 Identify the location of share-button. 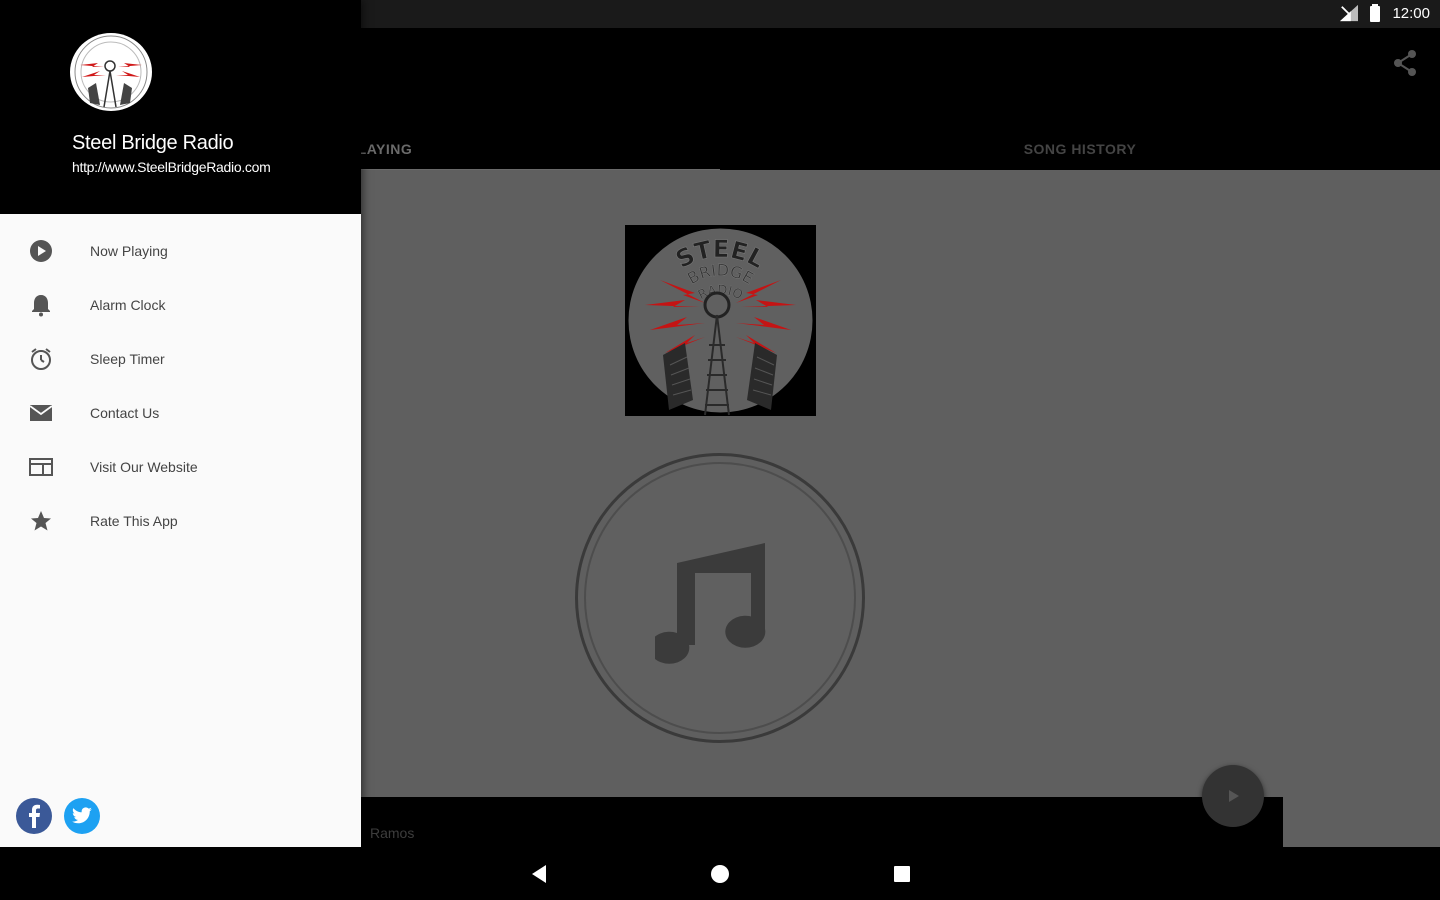
(1405, 63).